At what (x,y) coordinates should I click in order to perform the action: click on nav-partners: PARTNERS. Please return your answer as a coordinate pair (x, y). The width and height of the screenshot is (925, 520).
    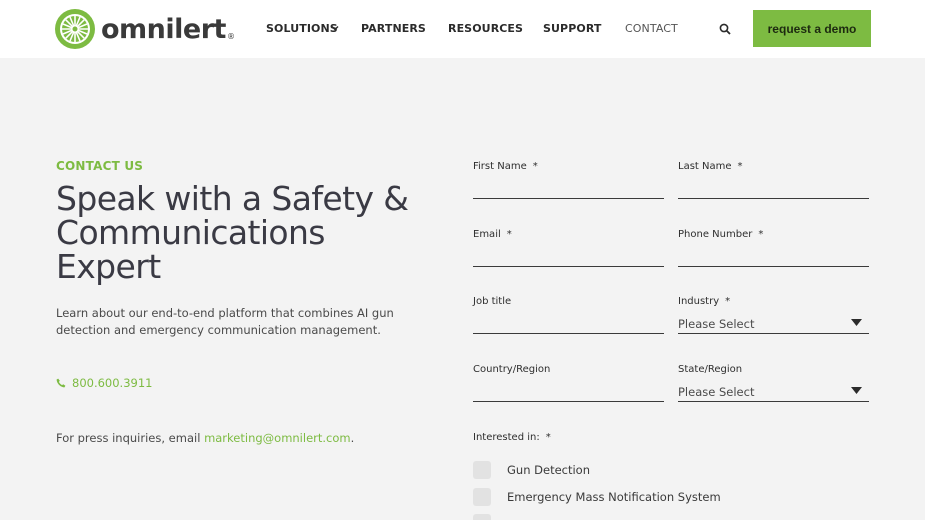
    Looking at the image, I should click on (393, 29).